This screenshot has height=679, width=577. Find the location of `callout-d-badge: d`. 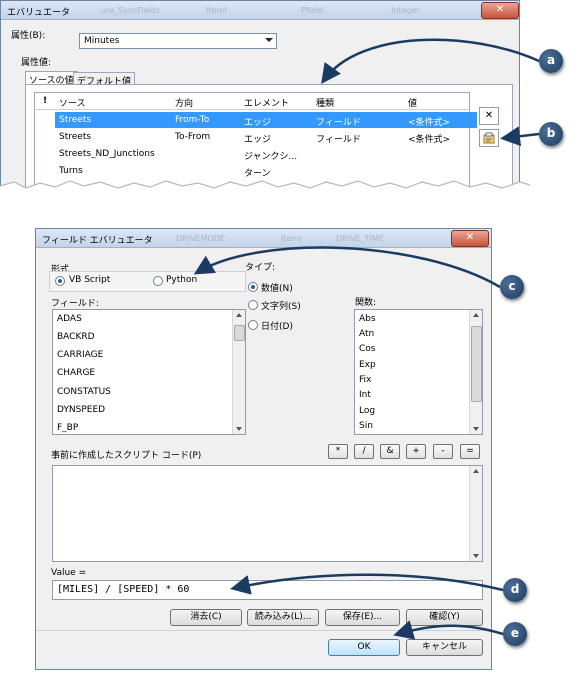

callout-d-badge: d is located at coordinates (515, 590).